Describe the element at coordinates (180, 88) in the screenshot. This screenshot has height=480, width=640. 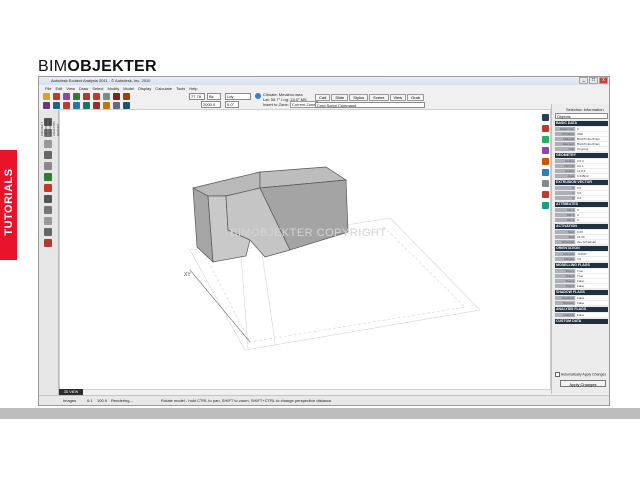
I see `menu-item-tools: Tools` at that location.